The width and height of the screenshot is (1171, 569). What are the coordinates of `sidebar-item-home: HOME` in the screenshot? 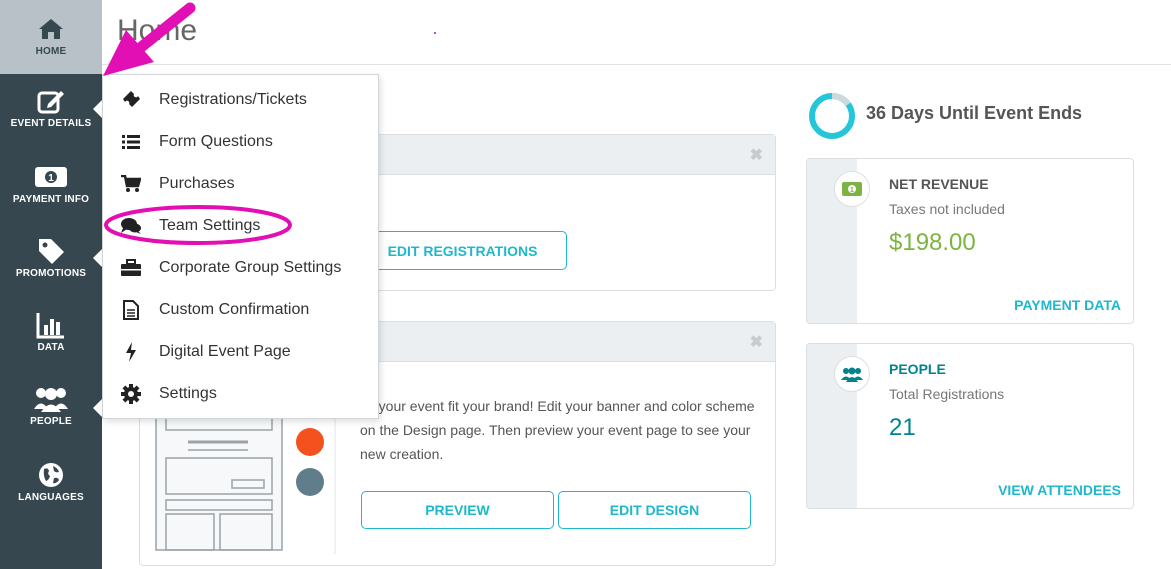 It's located at (51, 37).